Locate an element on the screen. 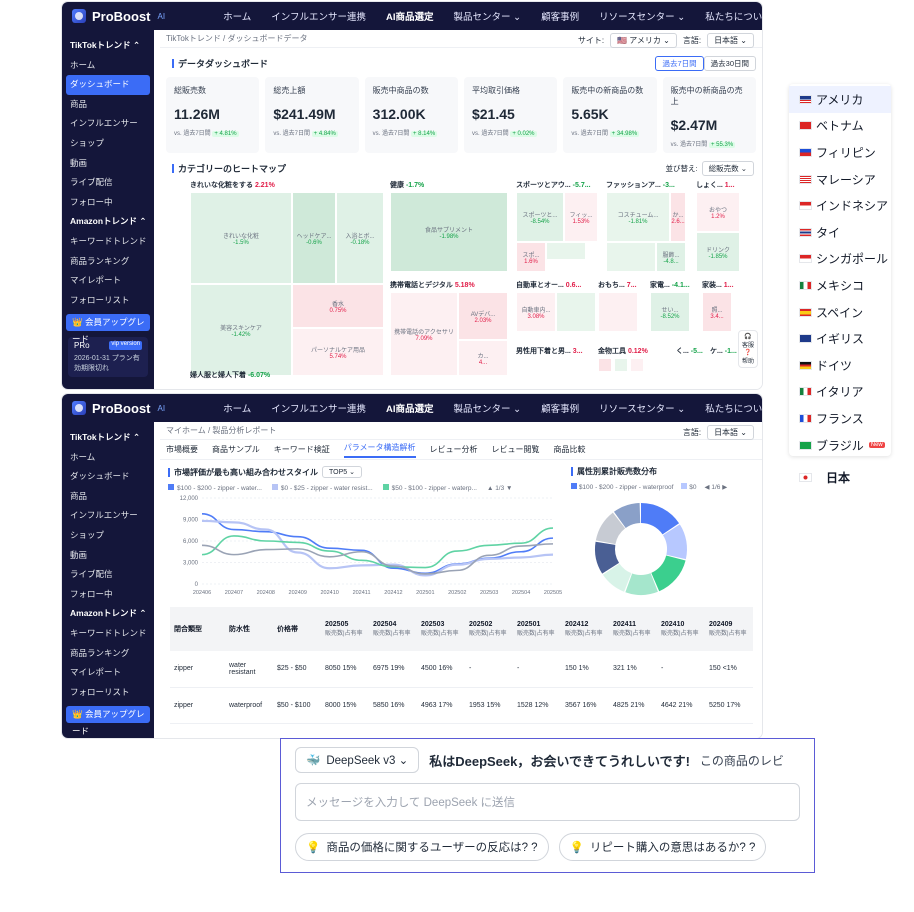  column-header: 202502 販売数|占有率 is located at coordinates (489, 629).